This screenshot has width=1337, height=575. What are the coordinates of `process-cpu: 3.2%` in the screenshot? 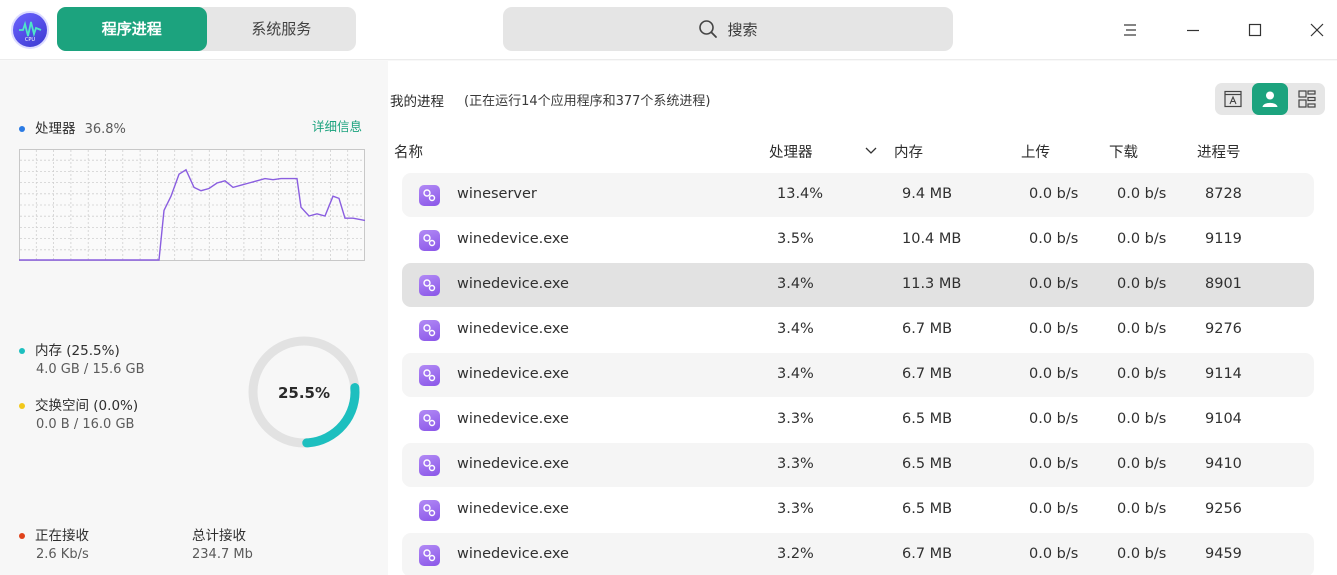 It's located at (795, 554).